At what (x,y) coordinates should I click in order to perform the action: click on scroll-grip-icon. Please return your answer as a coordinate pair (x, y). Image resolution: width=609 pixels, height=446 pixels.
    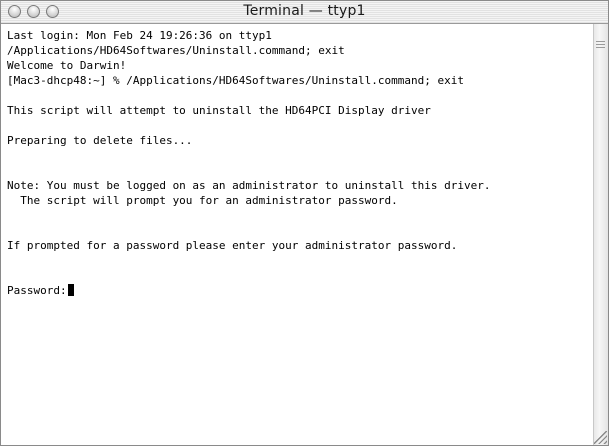
    Looking at the image, I should click on (600, 45).